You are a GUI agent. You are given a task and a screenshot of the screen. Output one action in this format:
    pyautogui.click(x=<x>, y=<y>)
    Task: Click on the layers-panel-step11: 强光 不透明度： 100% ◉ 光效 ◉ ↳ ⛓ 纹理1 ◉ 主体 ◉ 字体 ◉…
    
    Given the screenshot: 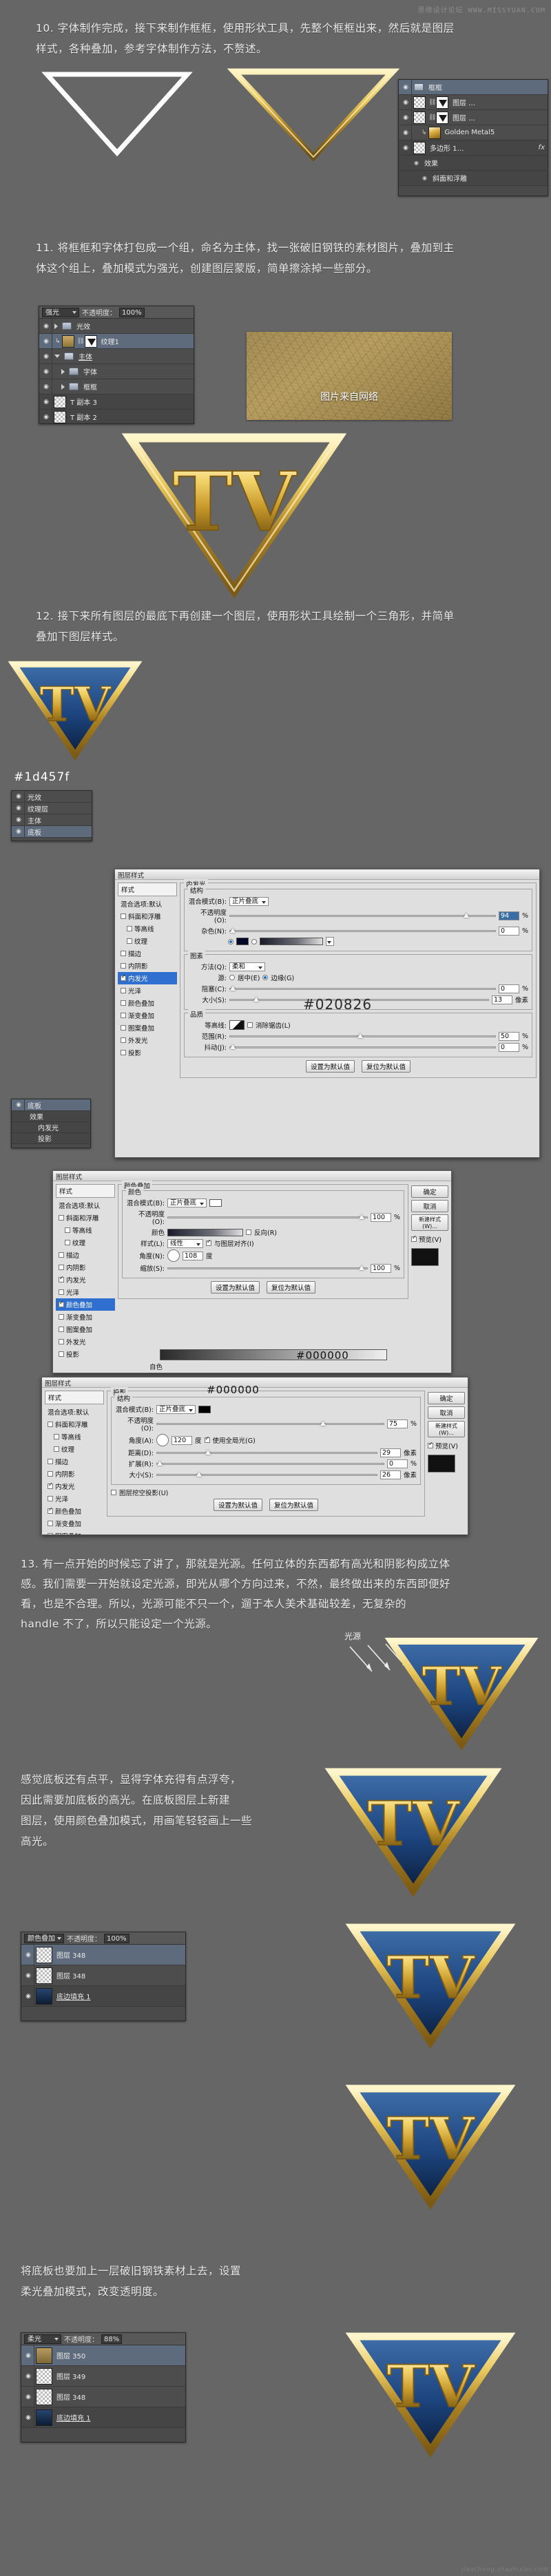 What is the action you would take?
    pyautogui.click(x=116, y=365)
    